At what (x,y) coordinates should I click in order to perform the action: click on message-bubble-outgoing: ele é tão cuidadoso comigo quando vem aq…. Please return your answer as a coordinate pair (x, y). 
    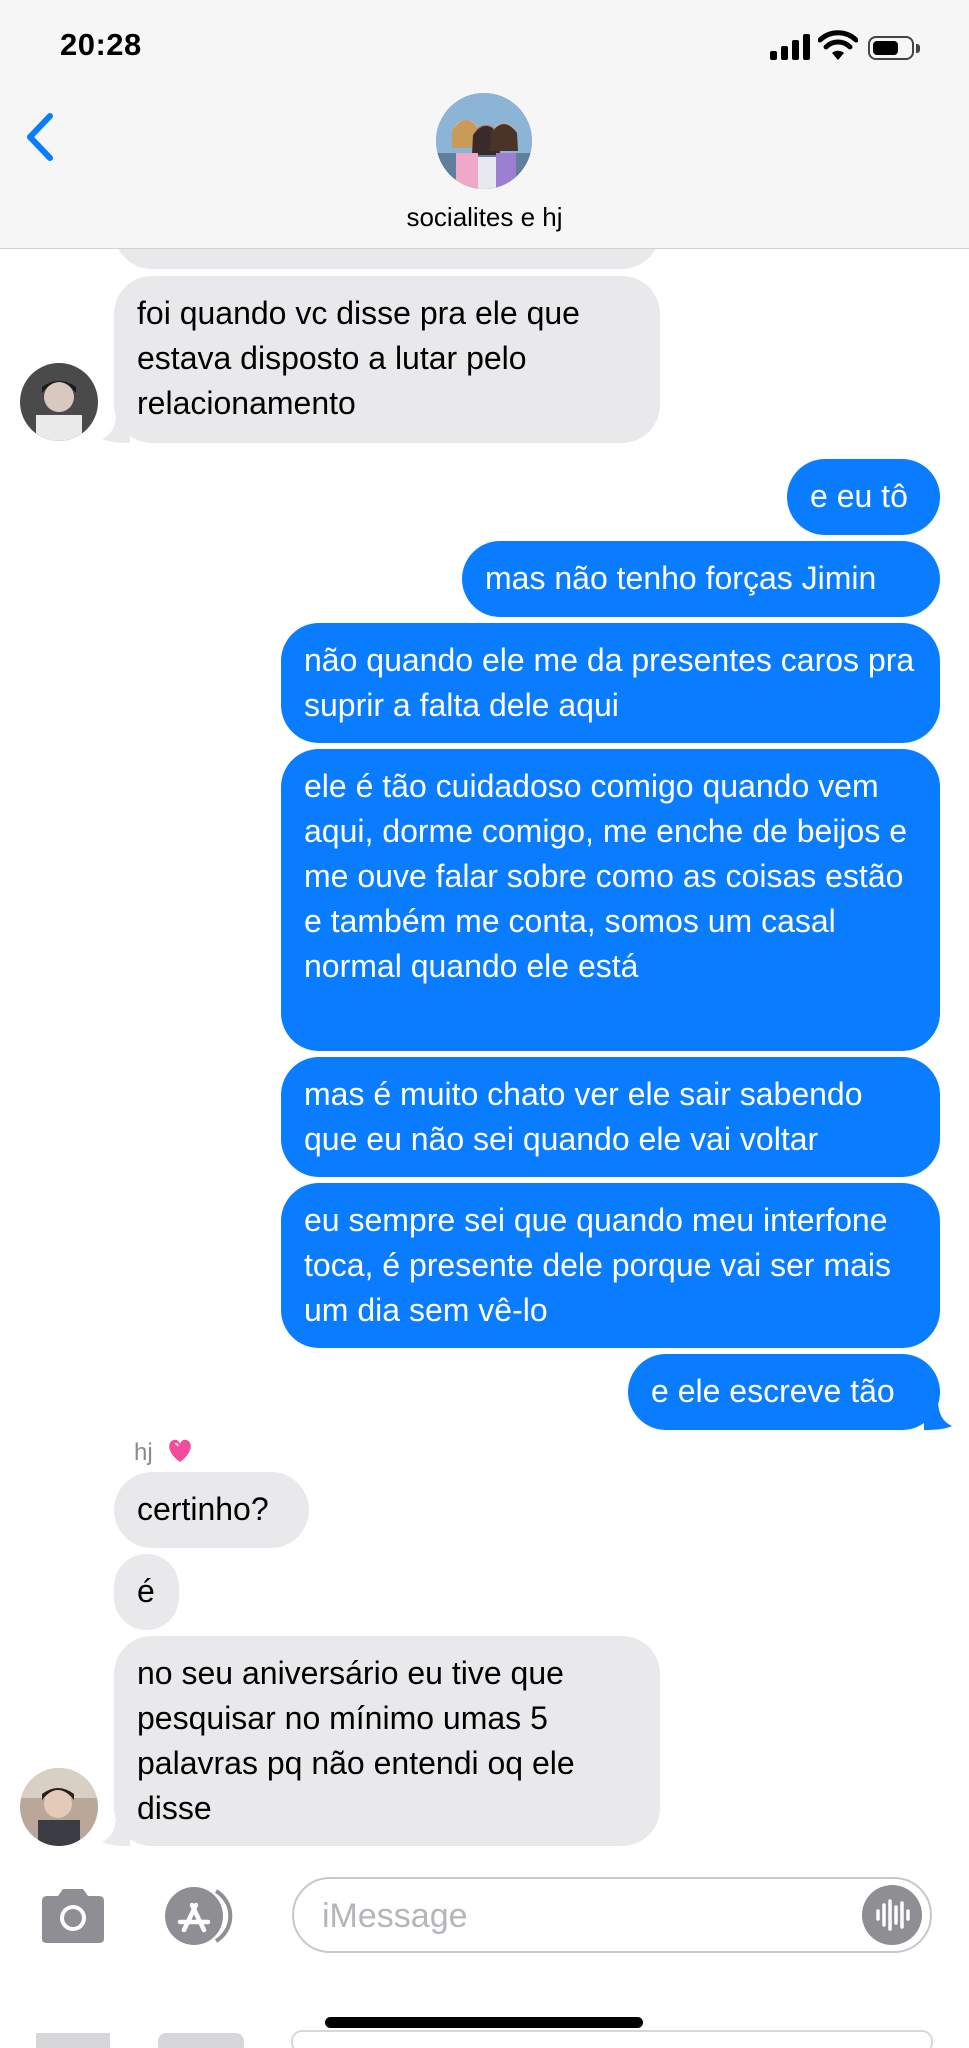
    Looking at the image, I should click on (610, 900).